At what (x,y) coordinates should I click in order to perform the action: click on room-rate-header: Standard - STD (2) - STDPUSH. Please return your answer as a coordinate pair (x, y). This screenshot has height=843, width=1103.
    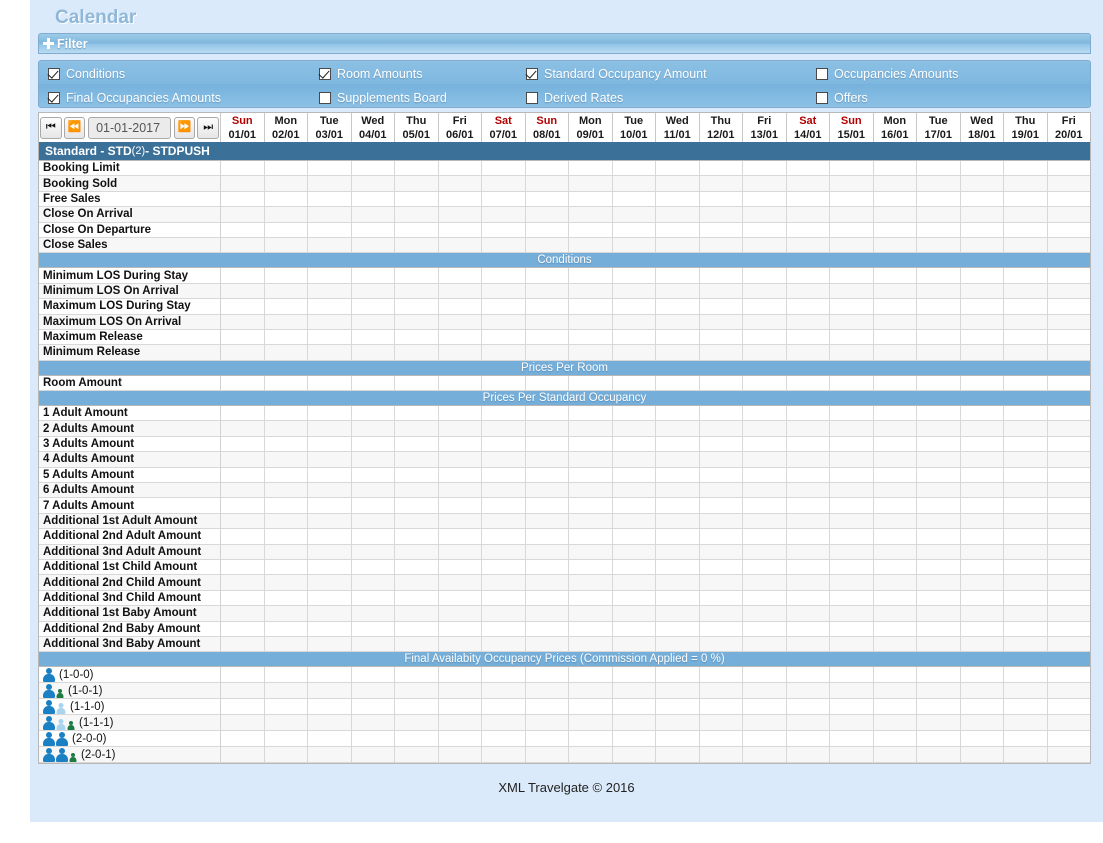
    Looking at the image, I should click on (564, 151).